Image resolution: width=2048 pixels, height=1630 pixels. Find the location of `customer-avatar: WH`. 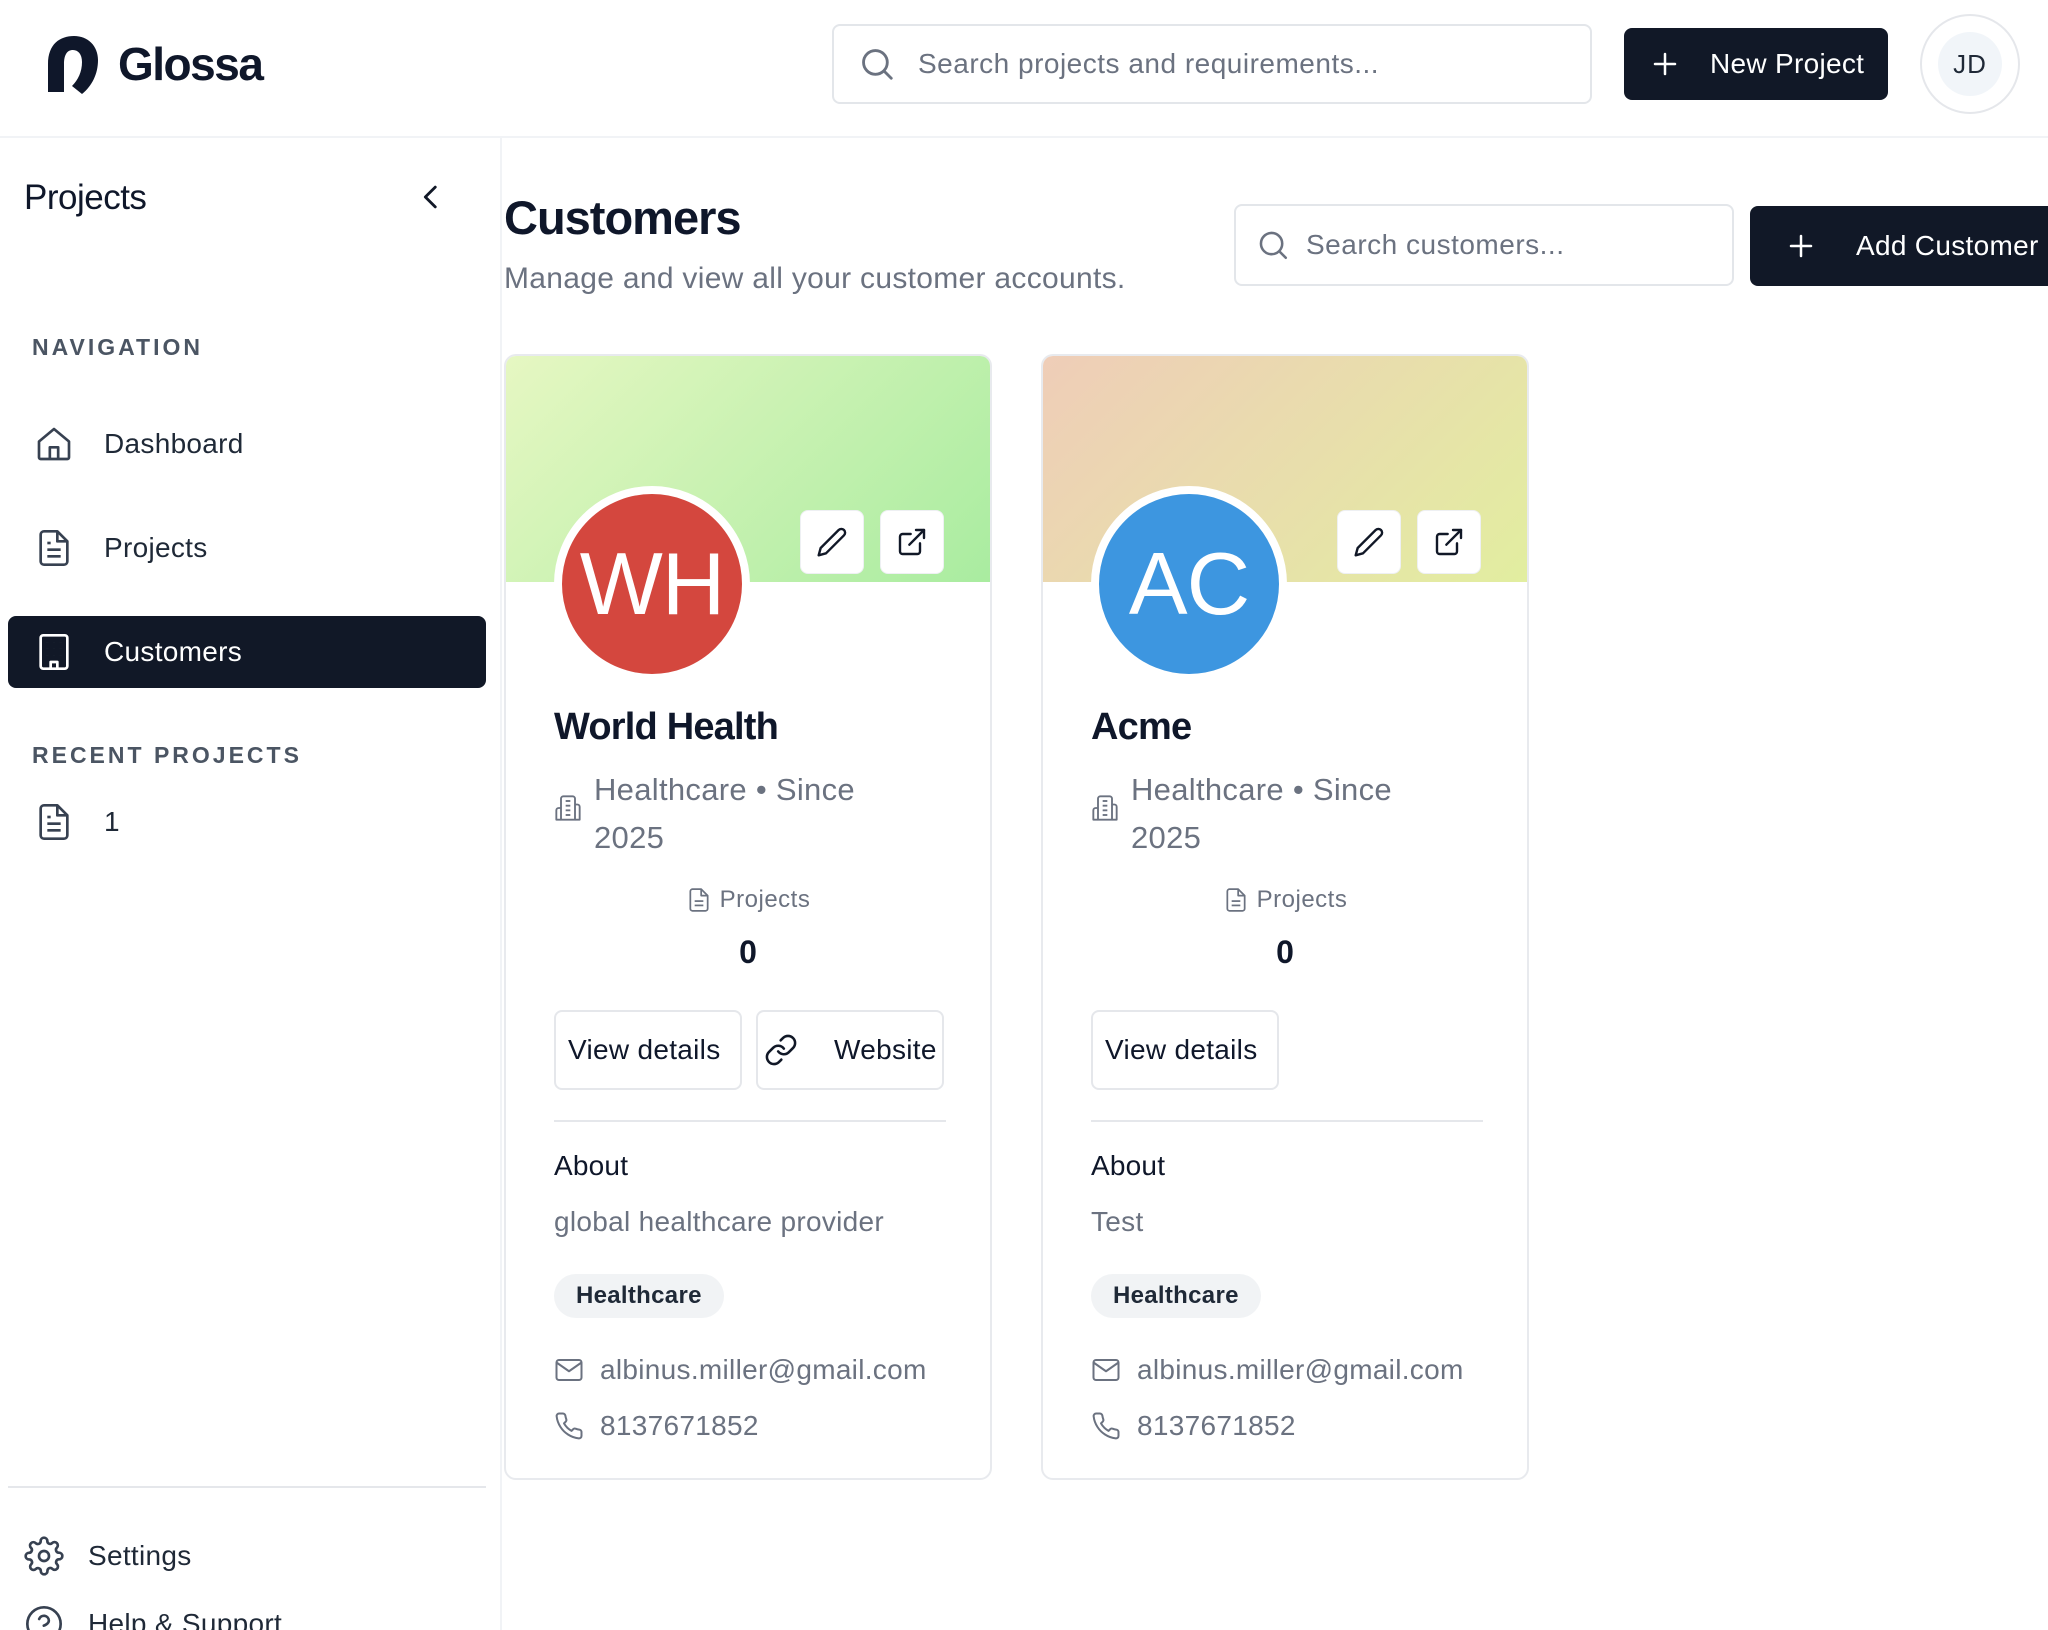

customer-avatar: WH is located at coordinates (652, 584).